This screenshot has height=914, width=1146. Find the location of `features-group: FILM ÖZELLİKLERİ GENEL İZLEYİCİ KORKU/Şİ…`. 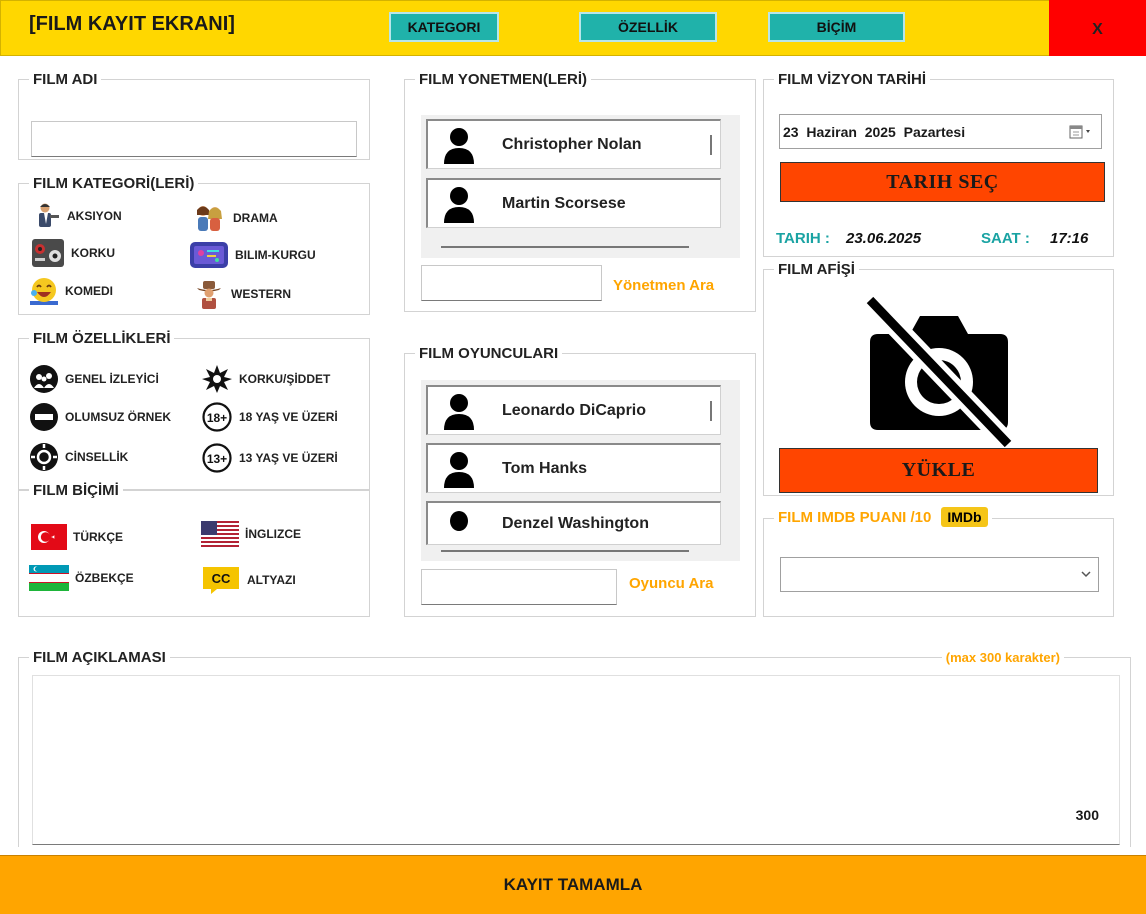

features-group: FILM ÖZELLİKLERİ GENEL İZLEYİCİ KORKU/Şİ… is located at coordinates (194, 410).